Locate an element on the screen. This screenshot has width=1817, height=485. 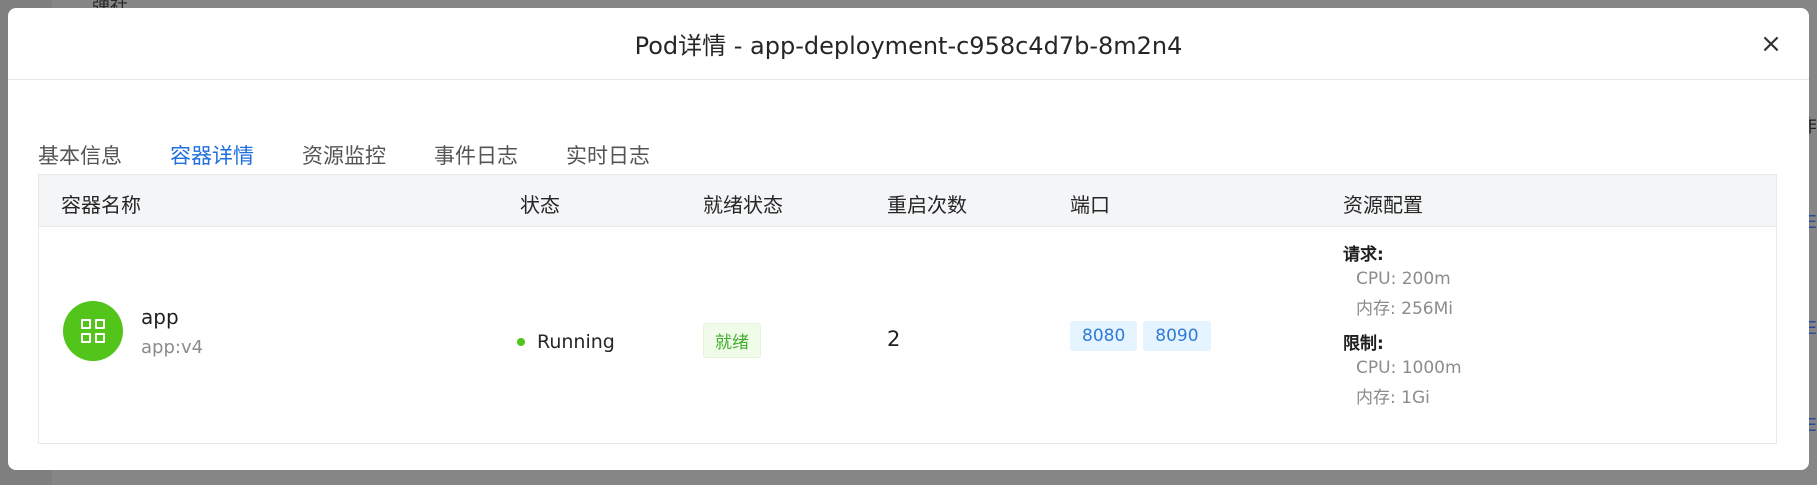
header-container-name: 容器名称 is located at coordinates (101, 205).